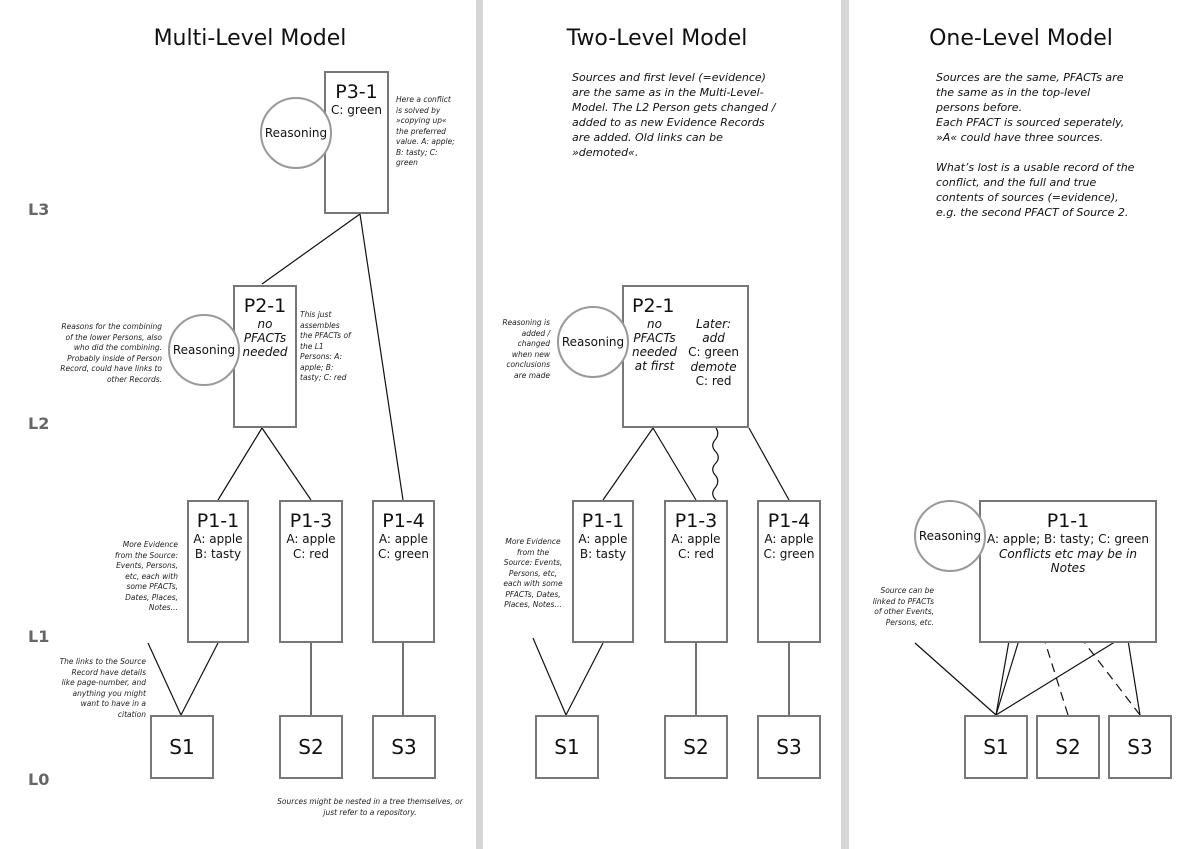 Image resolution: width=1200 pixels, height=849 pixels. I want to click on source-s1-one: S1, so click(996, 747).